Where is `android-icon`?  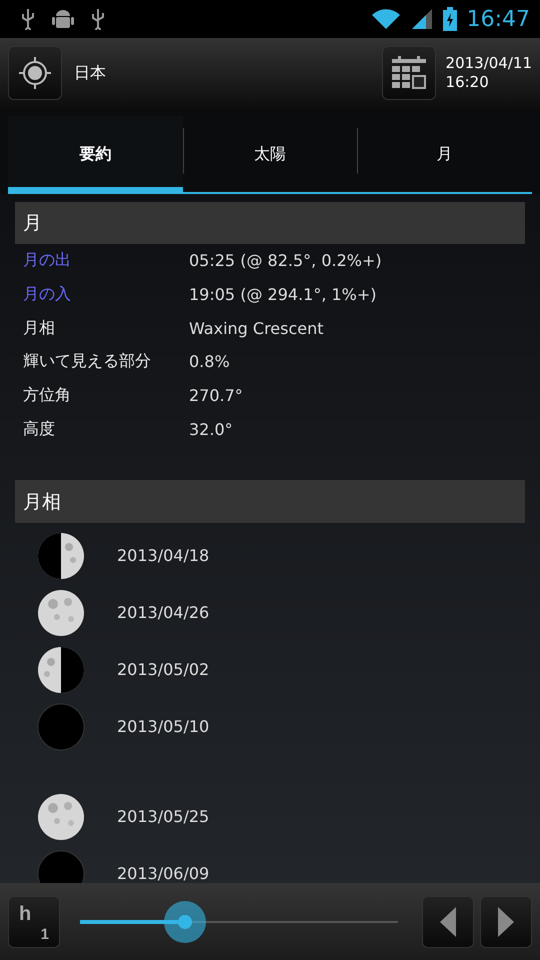 android-icon is located at coordinates (63, 19).